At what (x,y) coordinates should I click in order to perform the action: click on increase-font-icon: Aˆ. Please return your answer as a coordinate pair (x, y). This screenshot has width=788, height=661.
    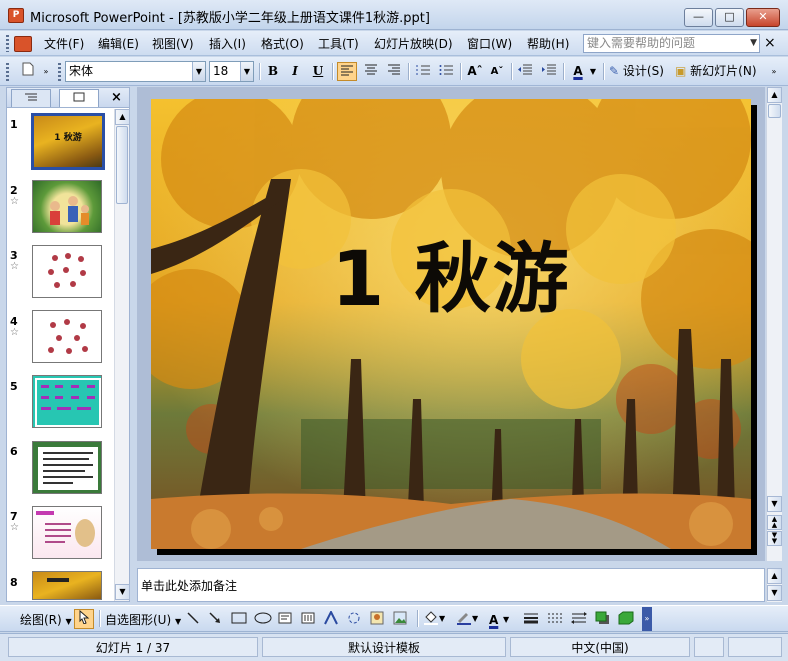
    Looking at the image, I should click on (475, 71).